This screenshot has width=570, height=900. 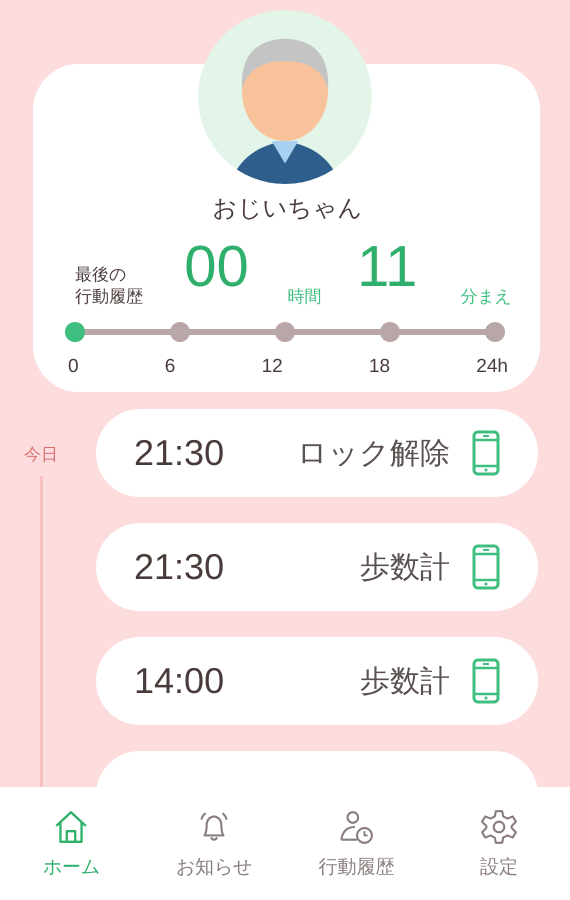 I want to click on minutes-unit: 分まえ, so click(x=486, y=297).